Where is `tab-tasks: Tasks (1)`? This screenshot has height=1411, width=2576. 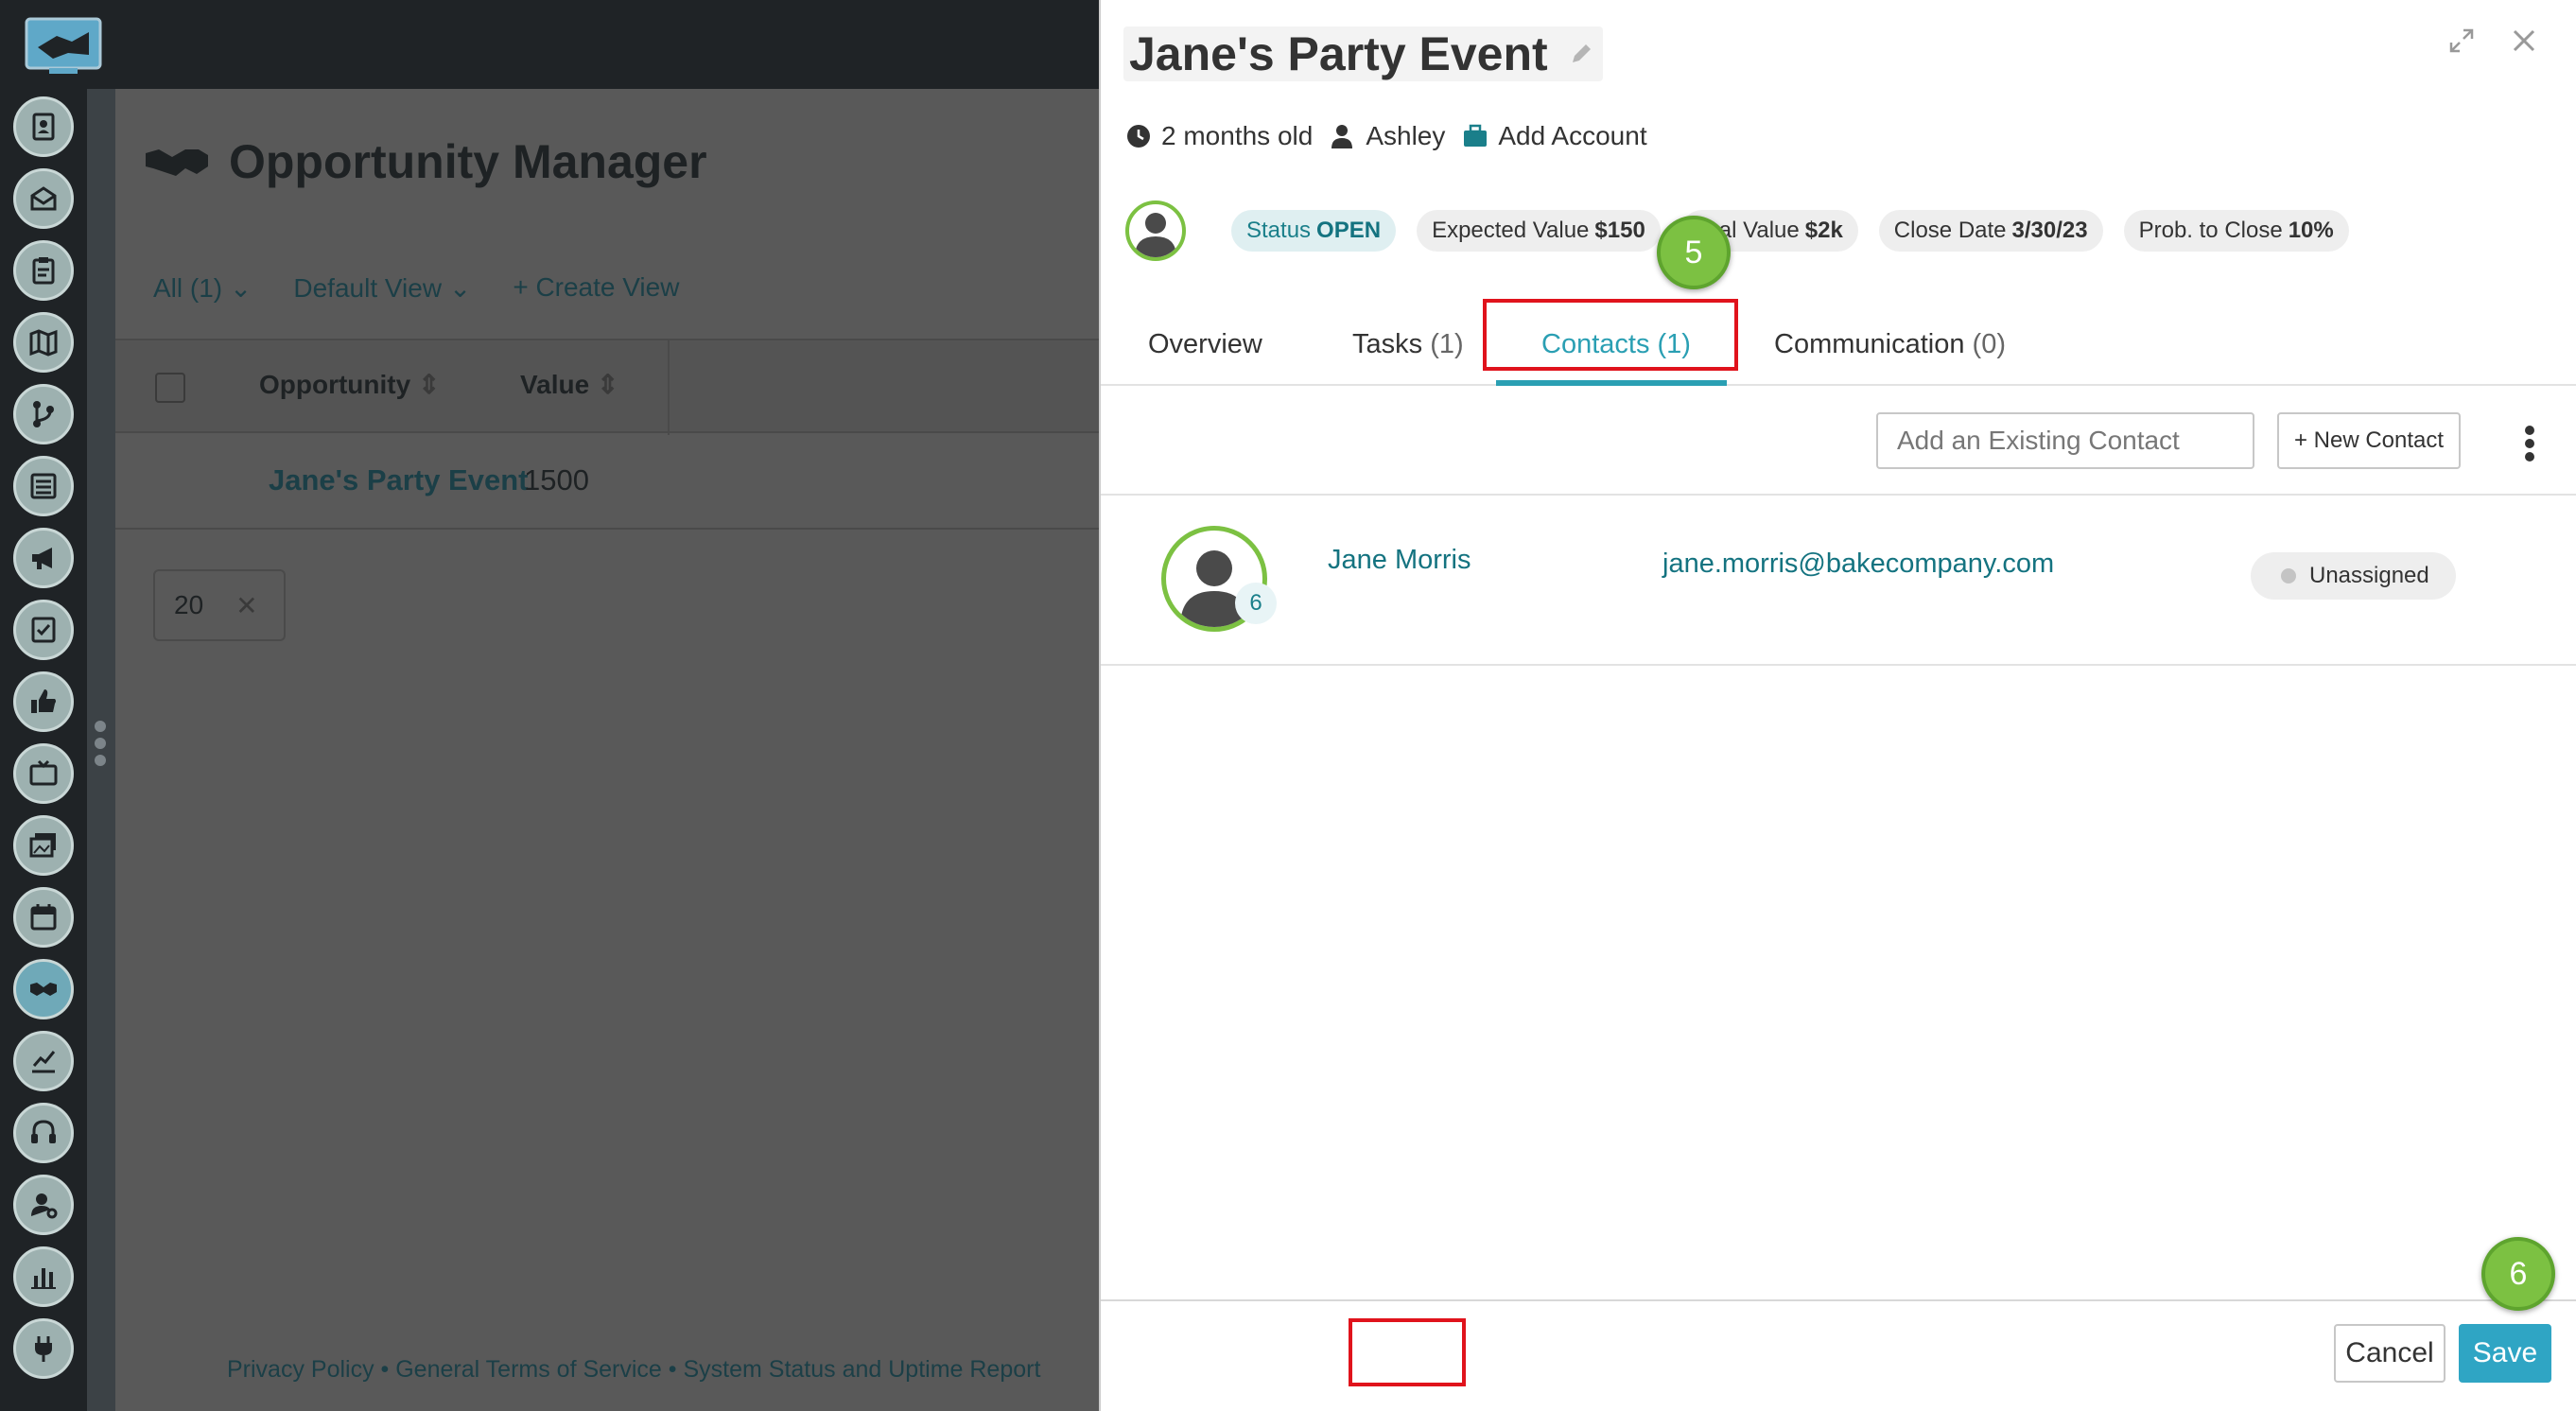 tab-tasks: Tasks (1) is located at coordinates (1408, 344).